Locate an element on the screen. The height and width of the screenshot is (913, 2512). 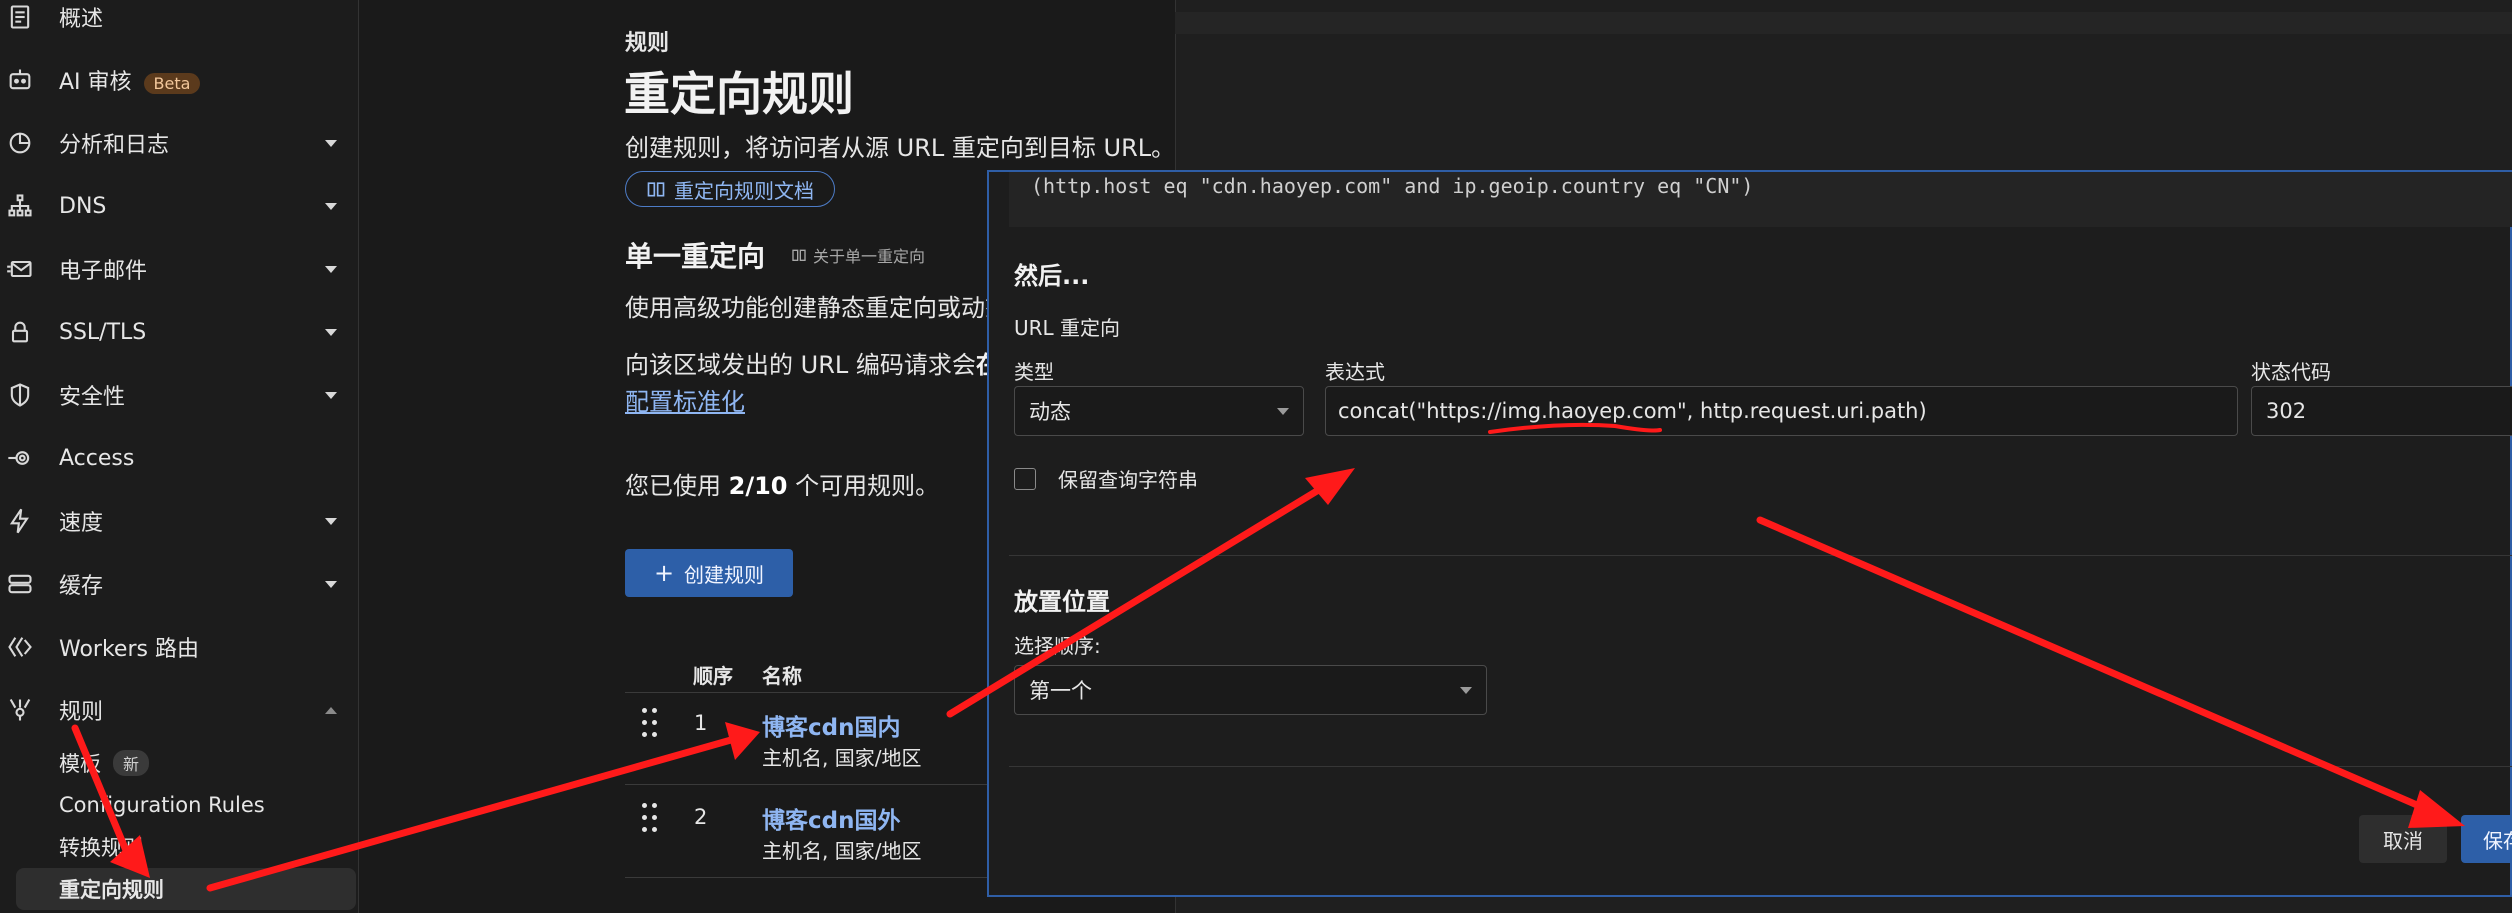
breadcrumb: 规则 is located at coordinates (647, 41).